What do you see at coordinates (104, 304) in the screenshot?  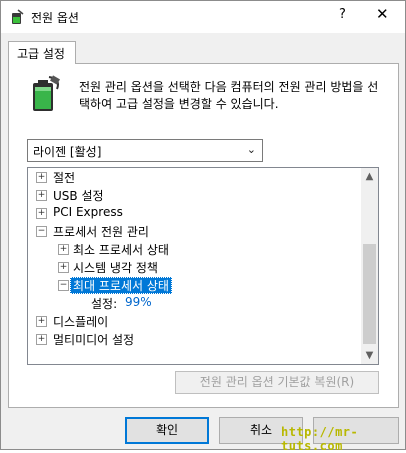 I see `setting-label: 설정:` at bounding box center [104, 304].